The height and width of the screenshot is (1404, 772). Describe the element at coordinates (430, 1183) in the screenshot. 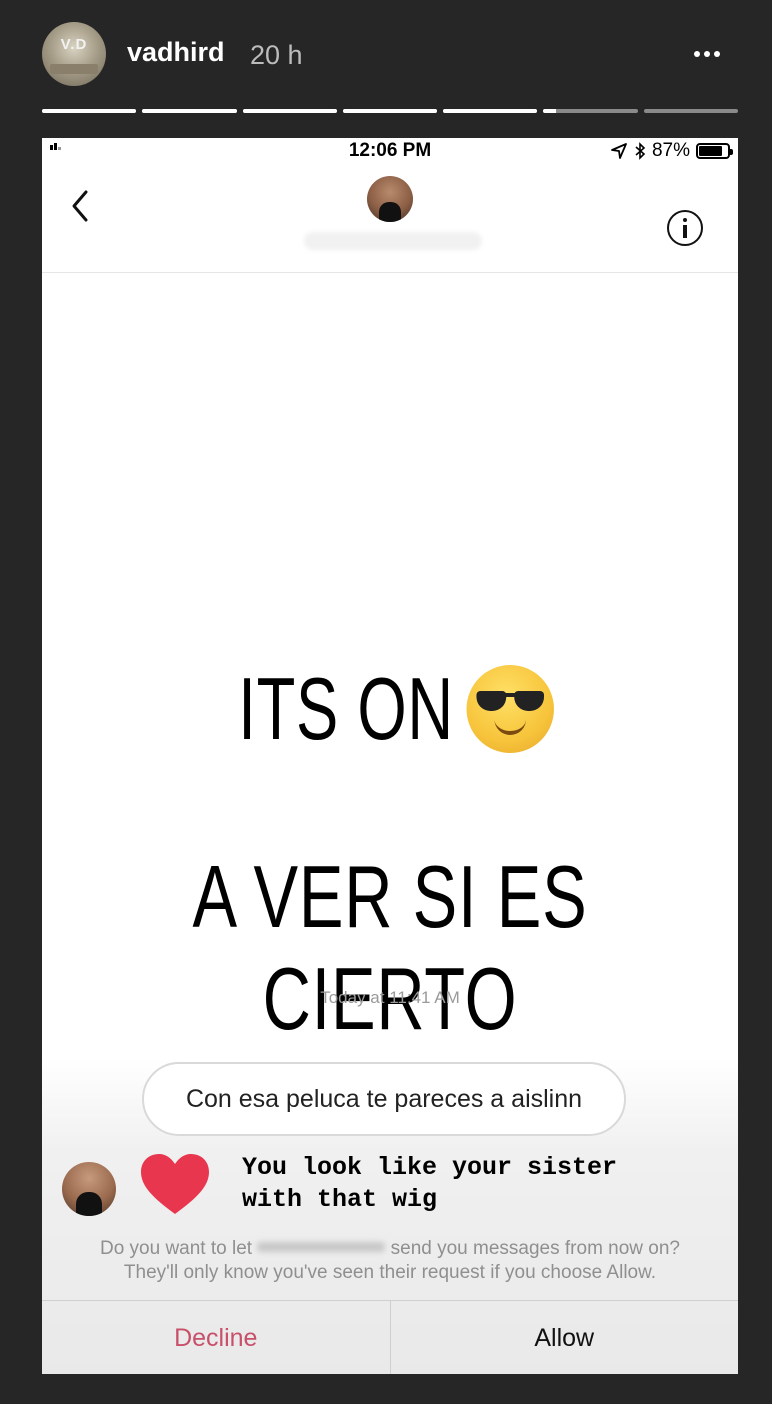

I see `translation-annotation: You look like your sister with that wig` at that location.